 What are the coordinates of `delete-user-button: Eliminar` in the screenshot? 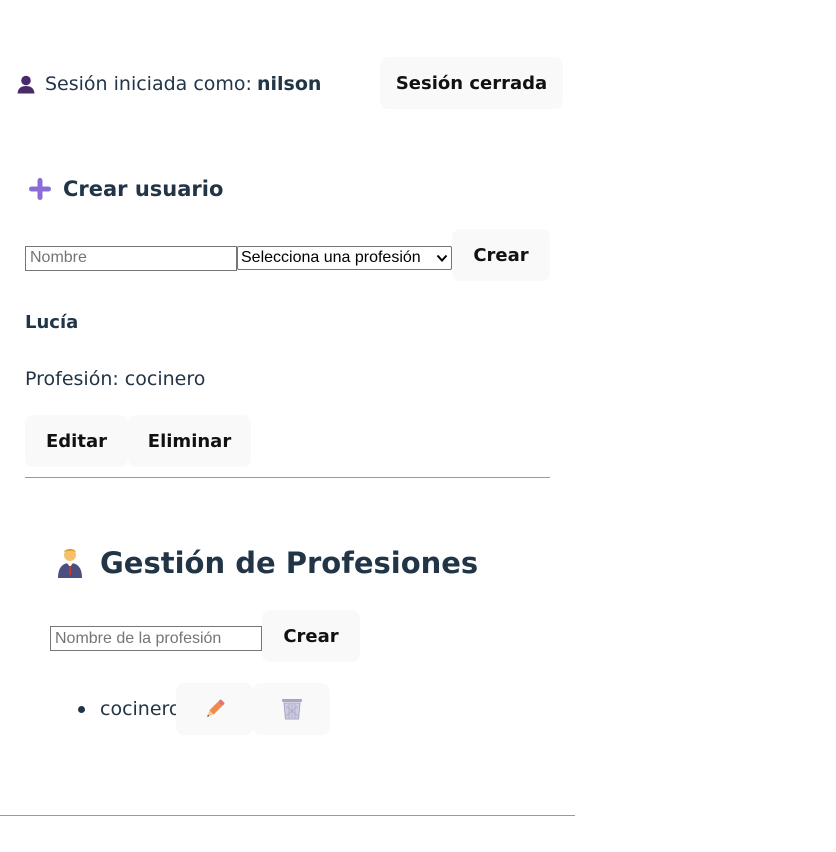 It's located at (189, 441).